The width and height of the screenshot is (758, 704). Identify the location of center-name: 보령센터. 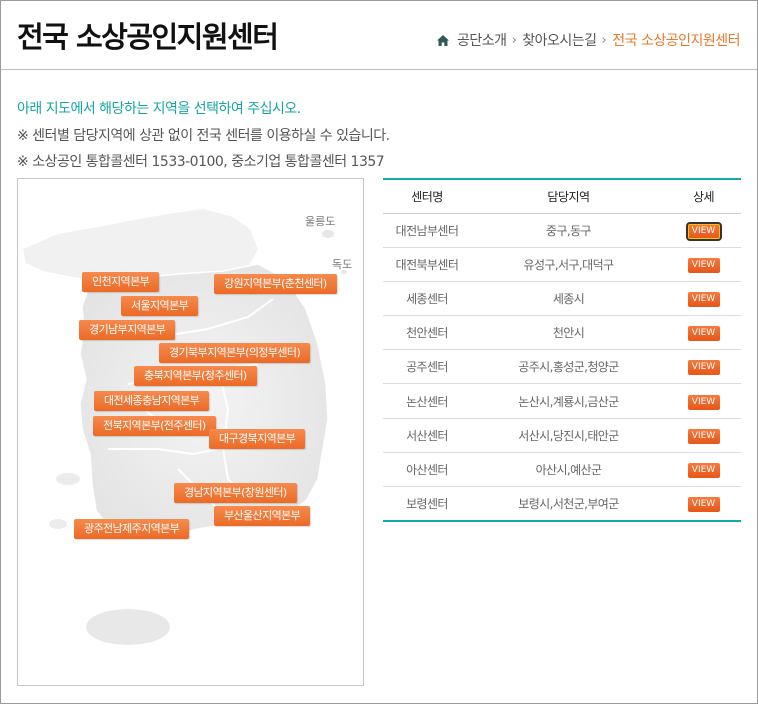
(427, 504).